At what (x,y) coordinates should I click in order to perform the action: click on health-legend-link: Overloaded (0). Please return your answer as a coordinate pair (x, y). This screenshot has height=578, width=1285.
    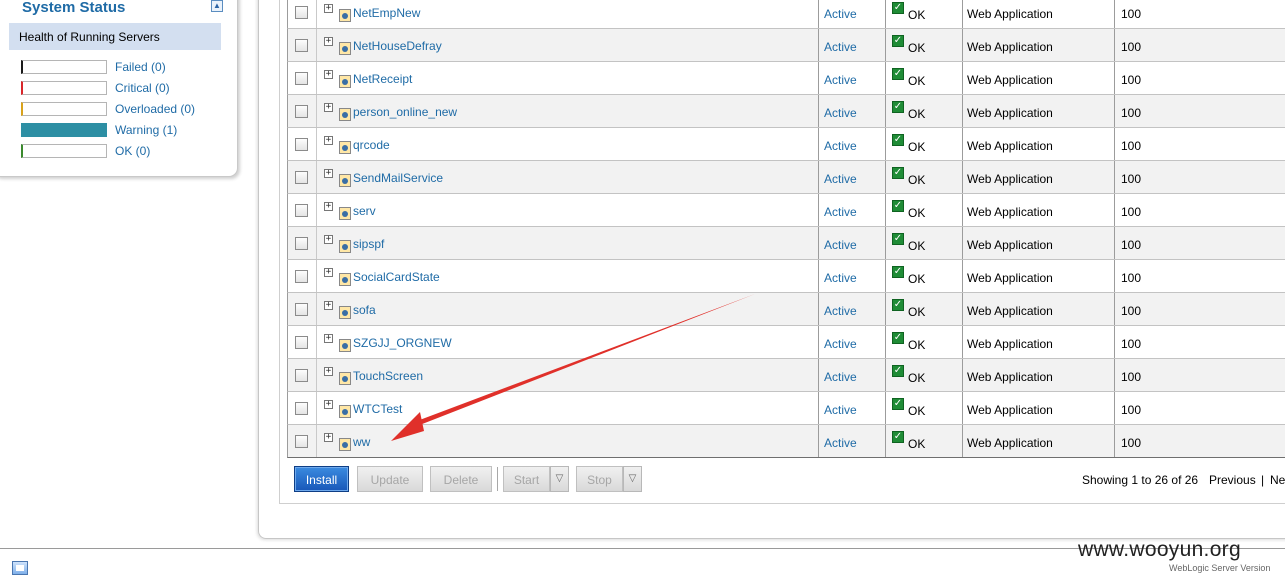
    Looking at the image, I should click on (155, 109).